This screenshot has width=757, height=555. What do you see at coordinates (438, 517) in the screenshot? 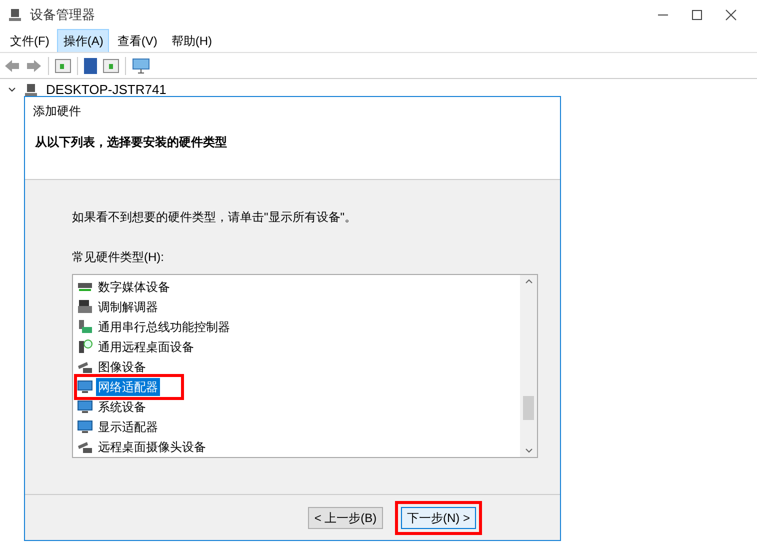
I see `wizard-button: 下一步(N) >` at bounding box center [438, 517].